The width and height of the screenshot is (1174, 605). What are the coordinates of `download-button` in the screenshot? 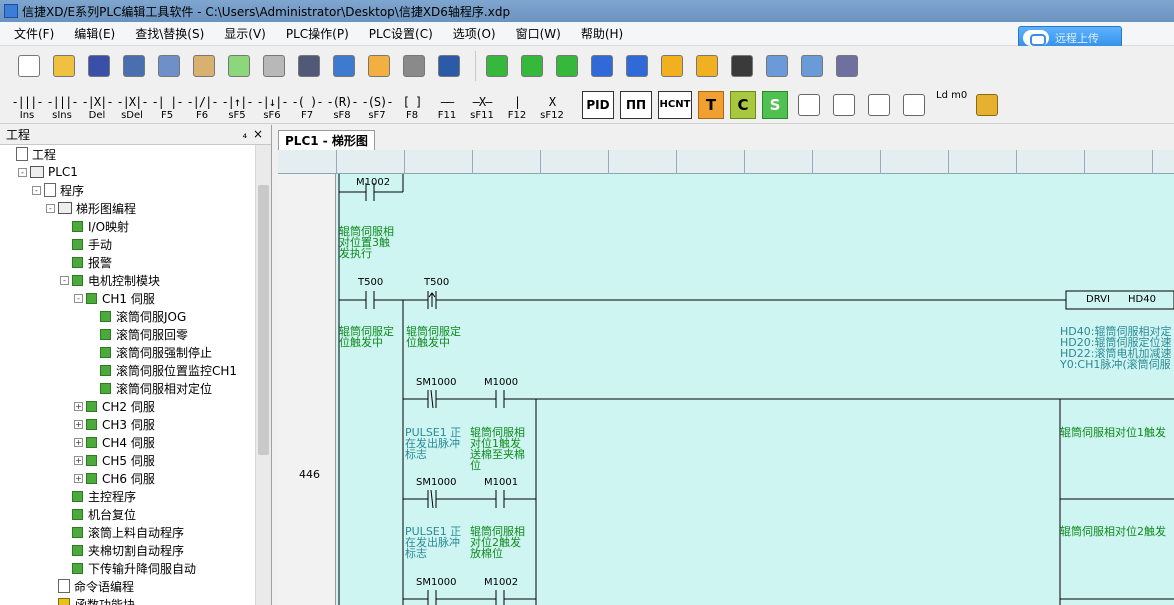 It's located at (497, 66).